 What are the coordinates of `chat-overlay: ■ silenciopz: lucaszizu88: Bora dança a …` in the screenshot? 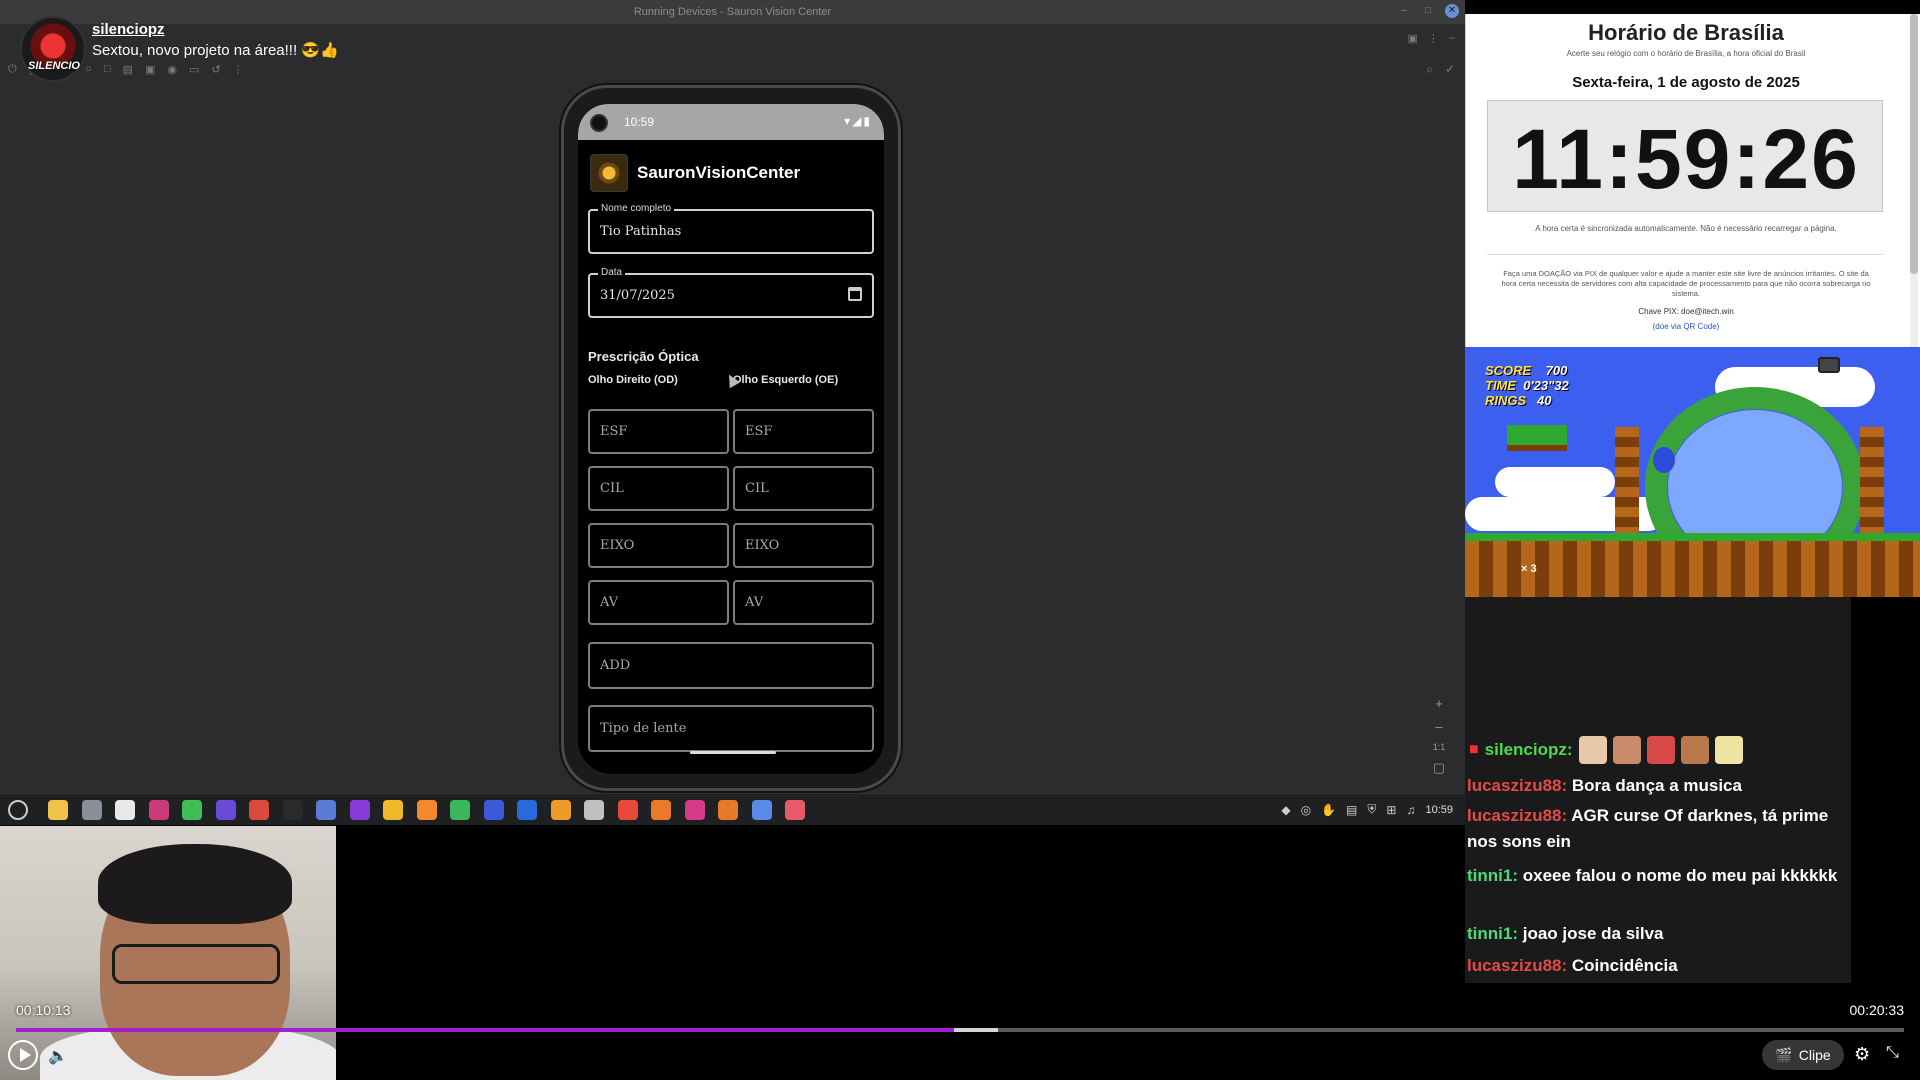 It's located at (1658, 790).